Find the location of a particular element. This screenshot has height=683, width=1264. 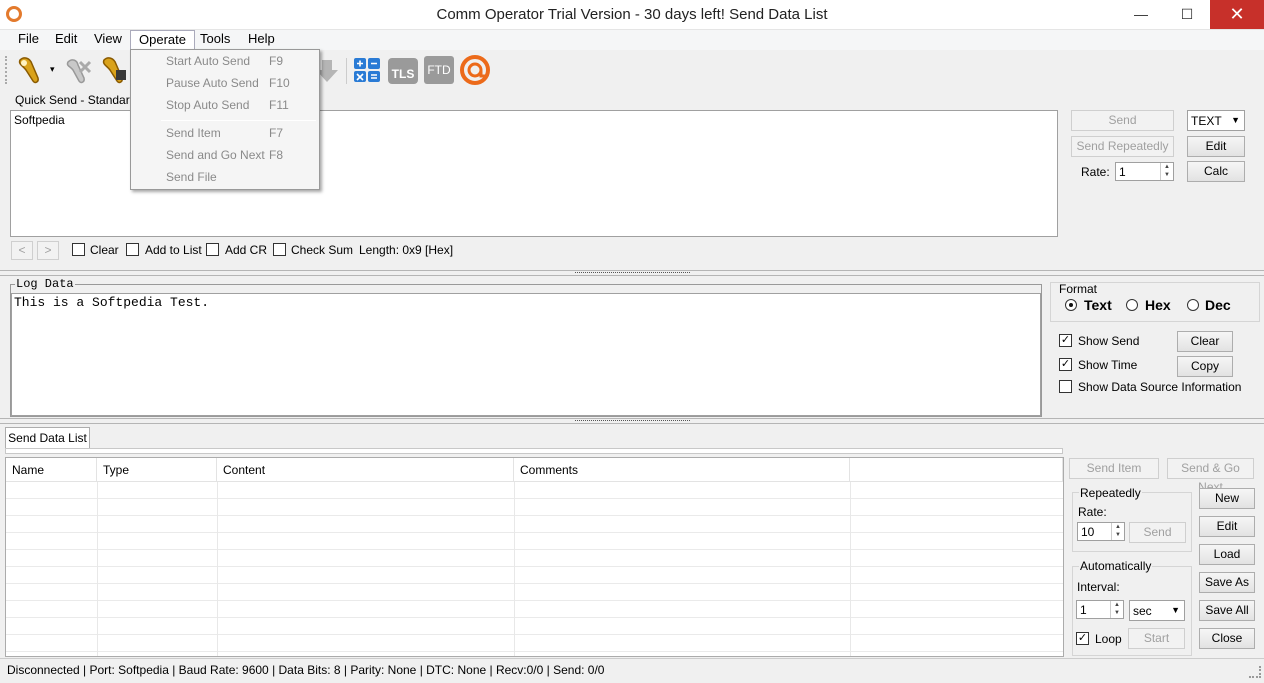

disconnect-icon is located at coordinates (78, 70).